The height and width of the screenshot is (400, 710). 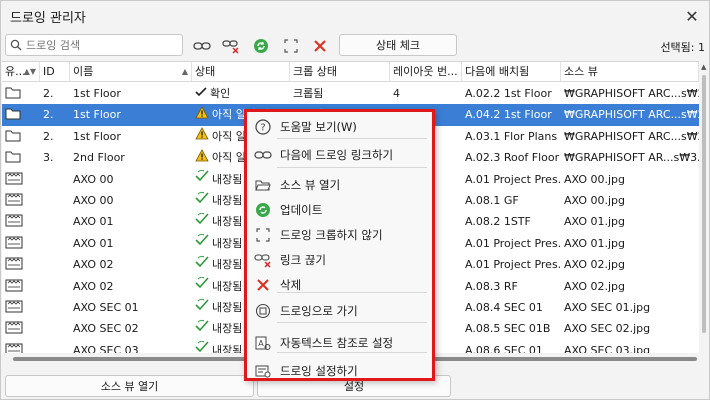 What do you see at coordinates (106, 348) in the screenshot?
I see `name-cell: AXO SEC 03` at bounding box center [106, 348].